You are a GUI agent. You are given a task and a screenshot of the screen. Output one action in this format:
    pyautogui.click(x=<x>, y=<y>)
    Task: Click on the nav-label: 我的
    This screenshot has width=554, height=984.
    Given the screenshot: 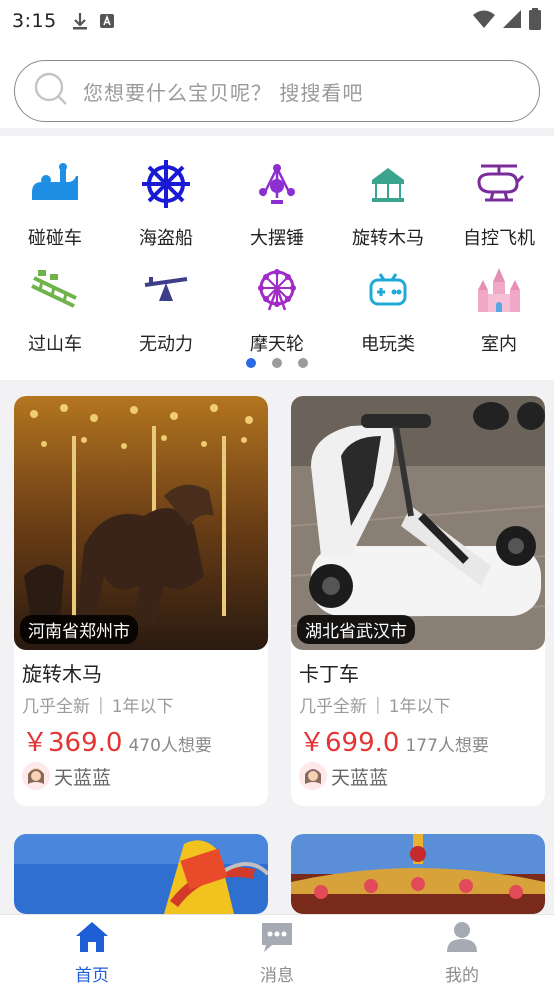 What is the action you would take?
    pyautogui.click(x=462, y=975)
    